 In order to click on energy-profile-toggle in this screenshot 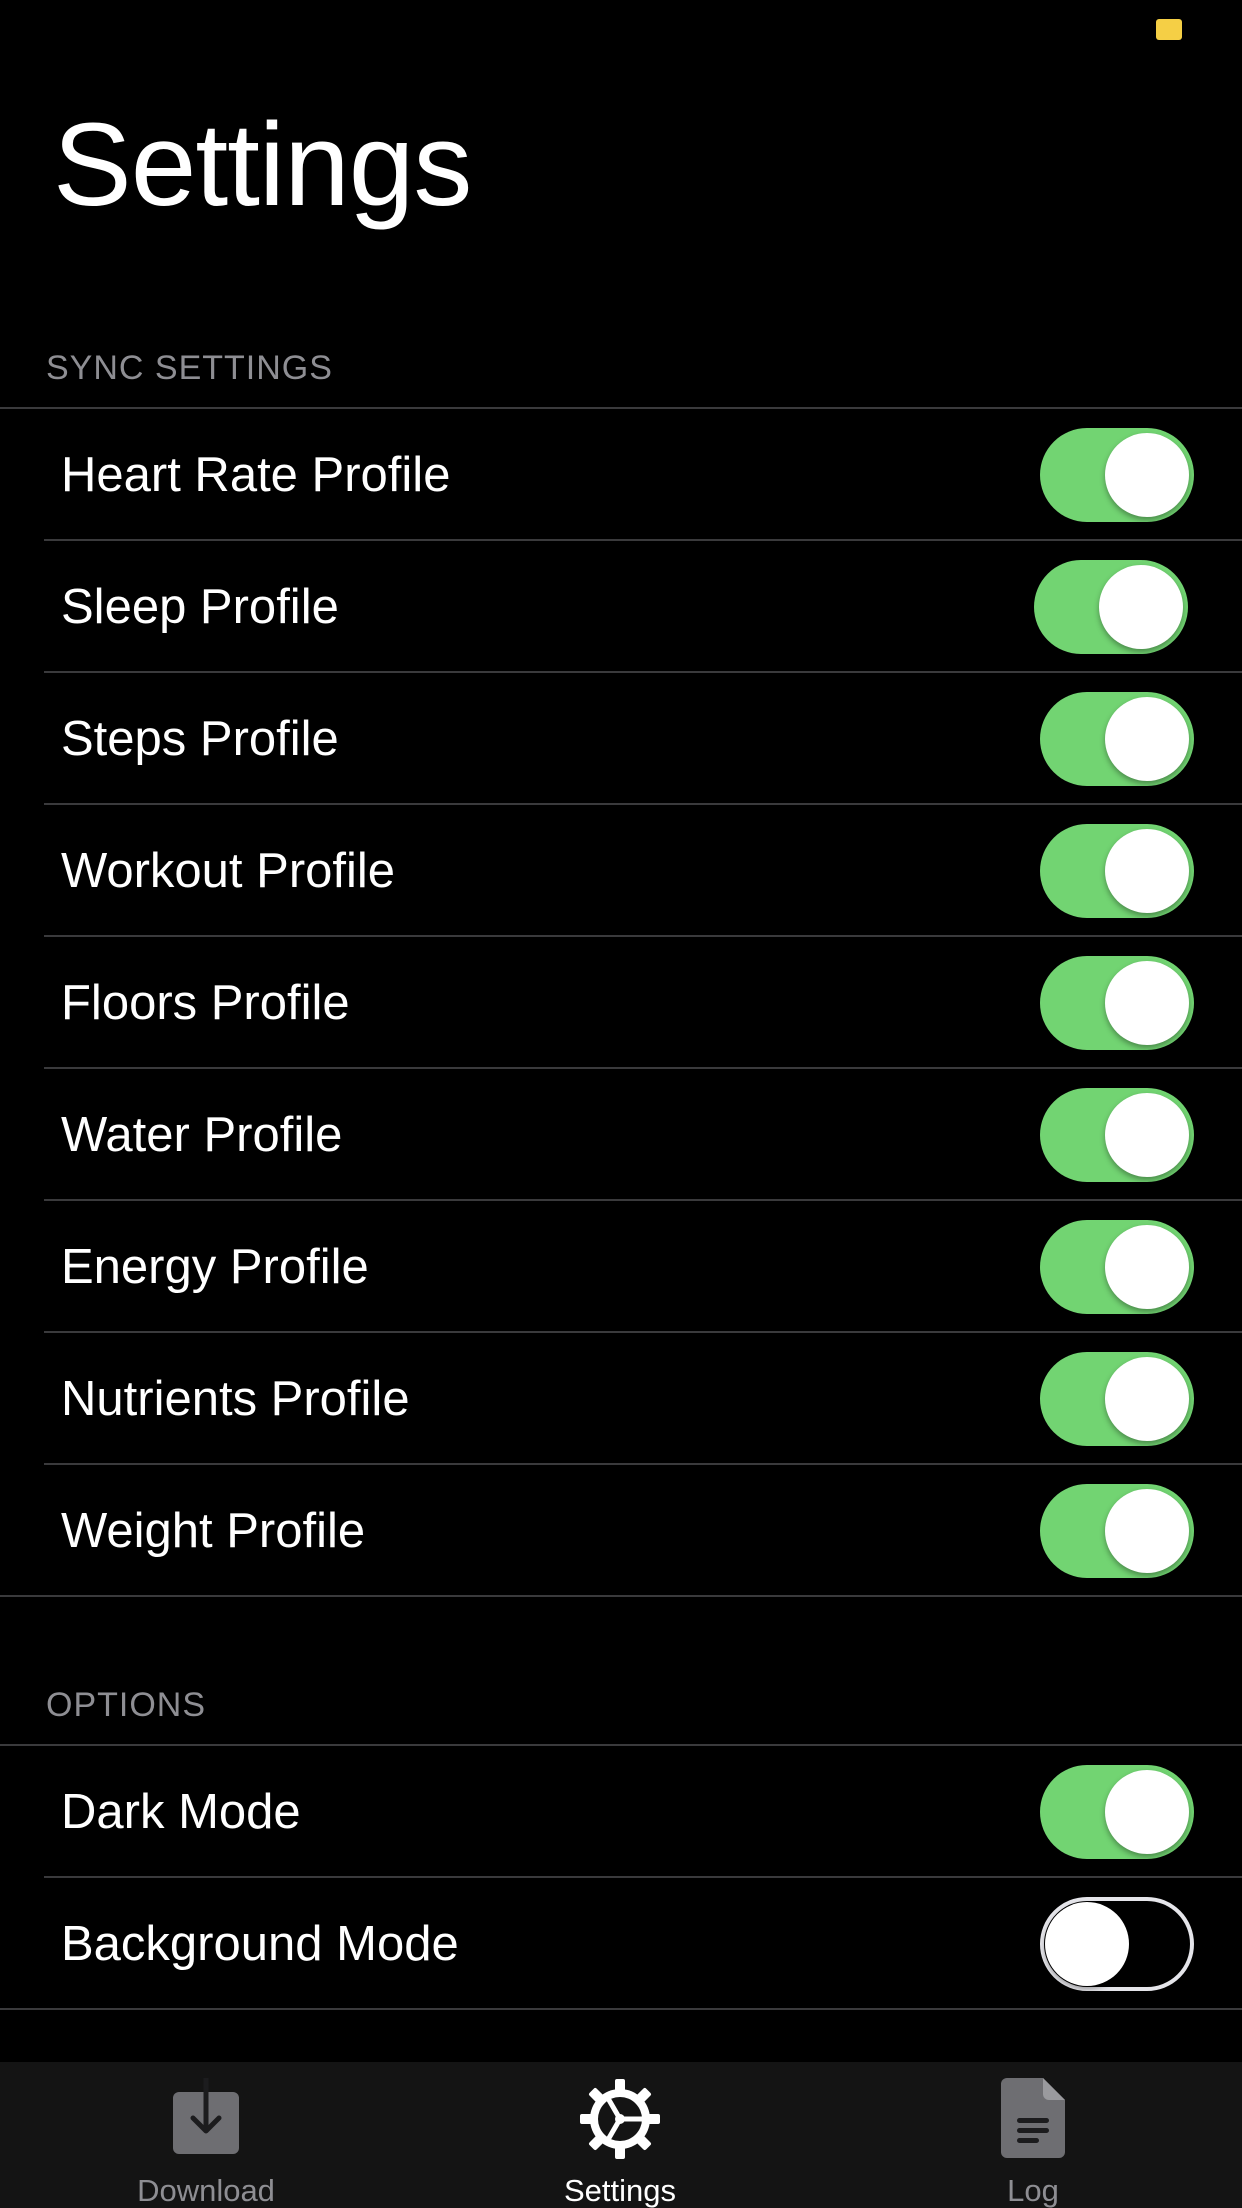, I will do `click(1117, 1267)`.